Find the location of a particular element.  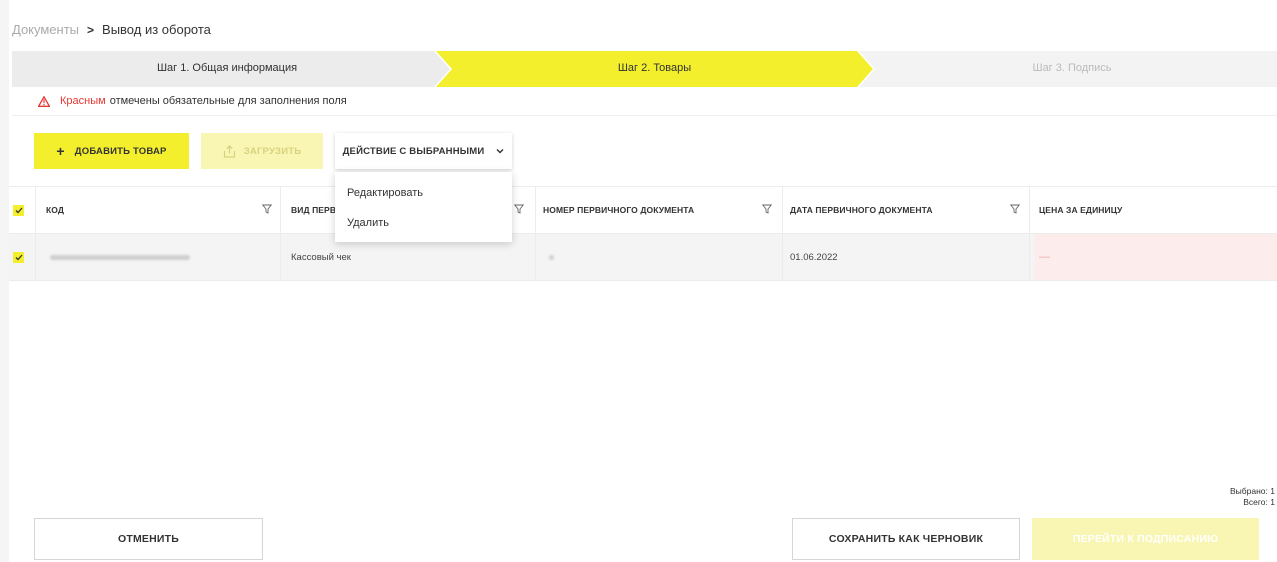

row-select-cell is located at coordinates (23, 257).